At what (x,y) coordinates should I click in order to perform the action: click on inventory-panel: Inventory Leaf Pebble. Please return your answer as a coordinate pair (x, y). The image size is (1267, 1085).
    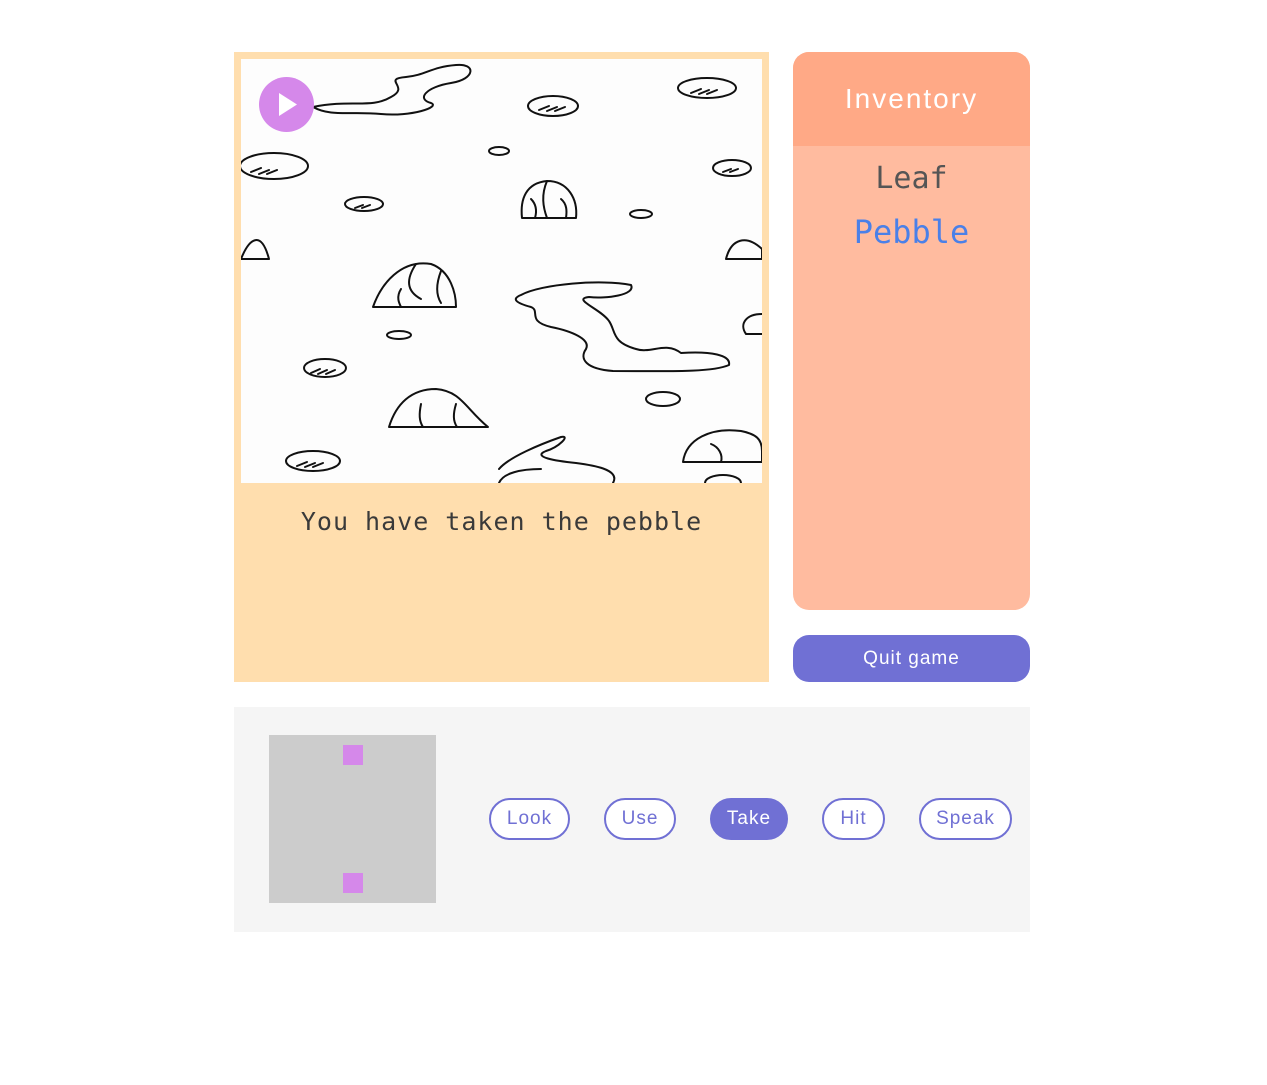
    Looking at the image, I should click on (911, 331).